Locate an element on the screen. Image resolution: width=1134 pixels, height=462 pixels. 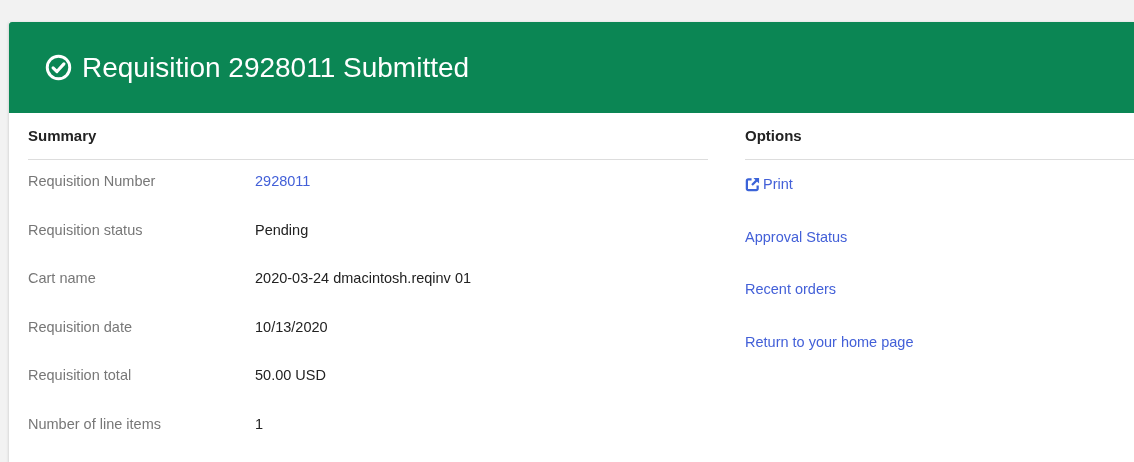
option-link: Return to your home page is located at coordinates (829, 341).